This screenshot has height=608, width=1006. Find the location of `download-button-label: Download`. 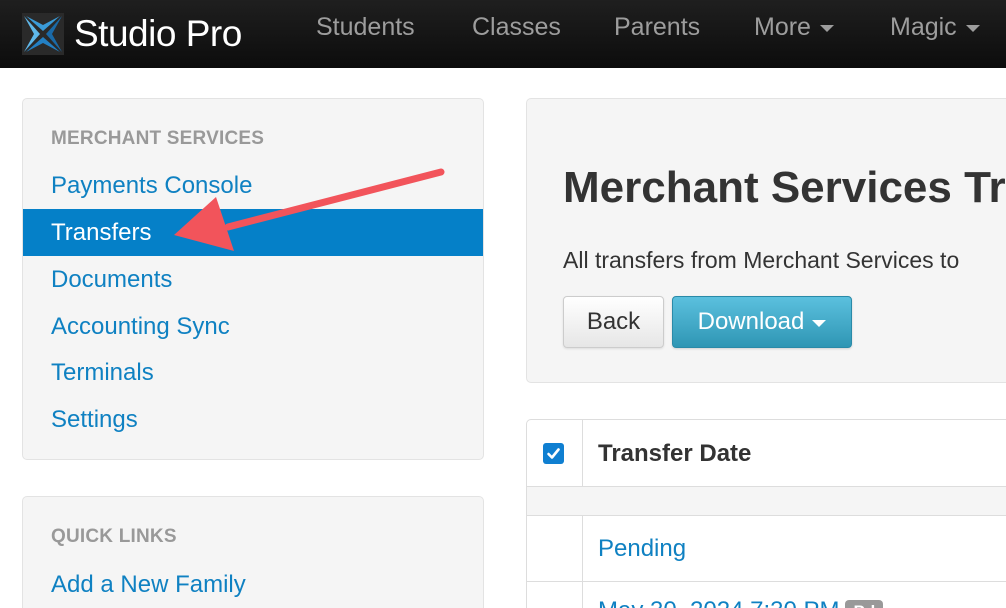

download-button-label: Download is located at coordinates (751, 321).